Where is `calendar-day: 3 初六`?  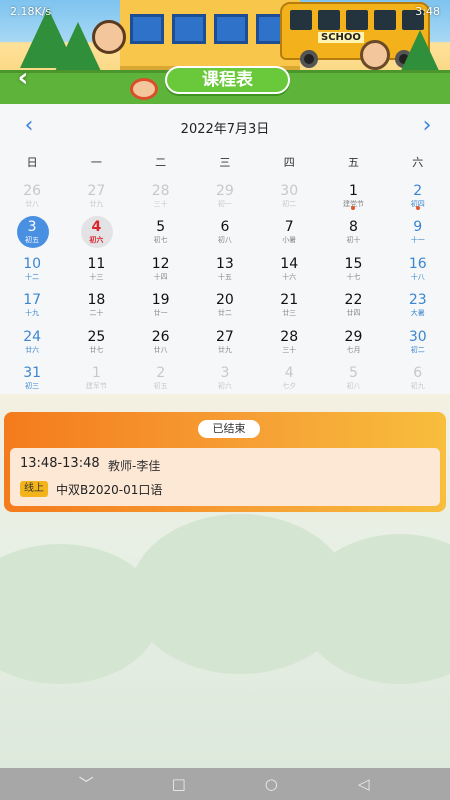
calendar-day: 3 初六 is located at coordinates (225, 380).